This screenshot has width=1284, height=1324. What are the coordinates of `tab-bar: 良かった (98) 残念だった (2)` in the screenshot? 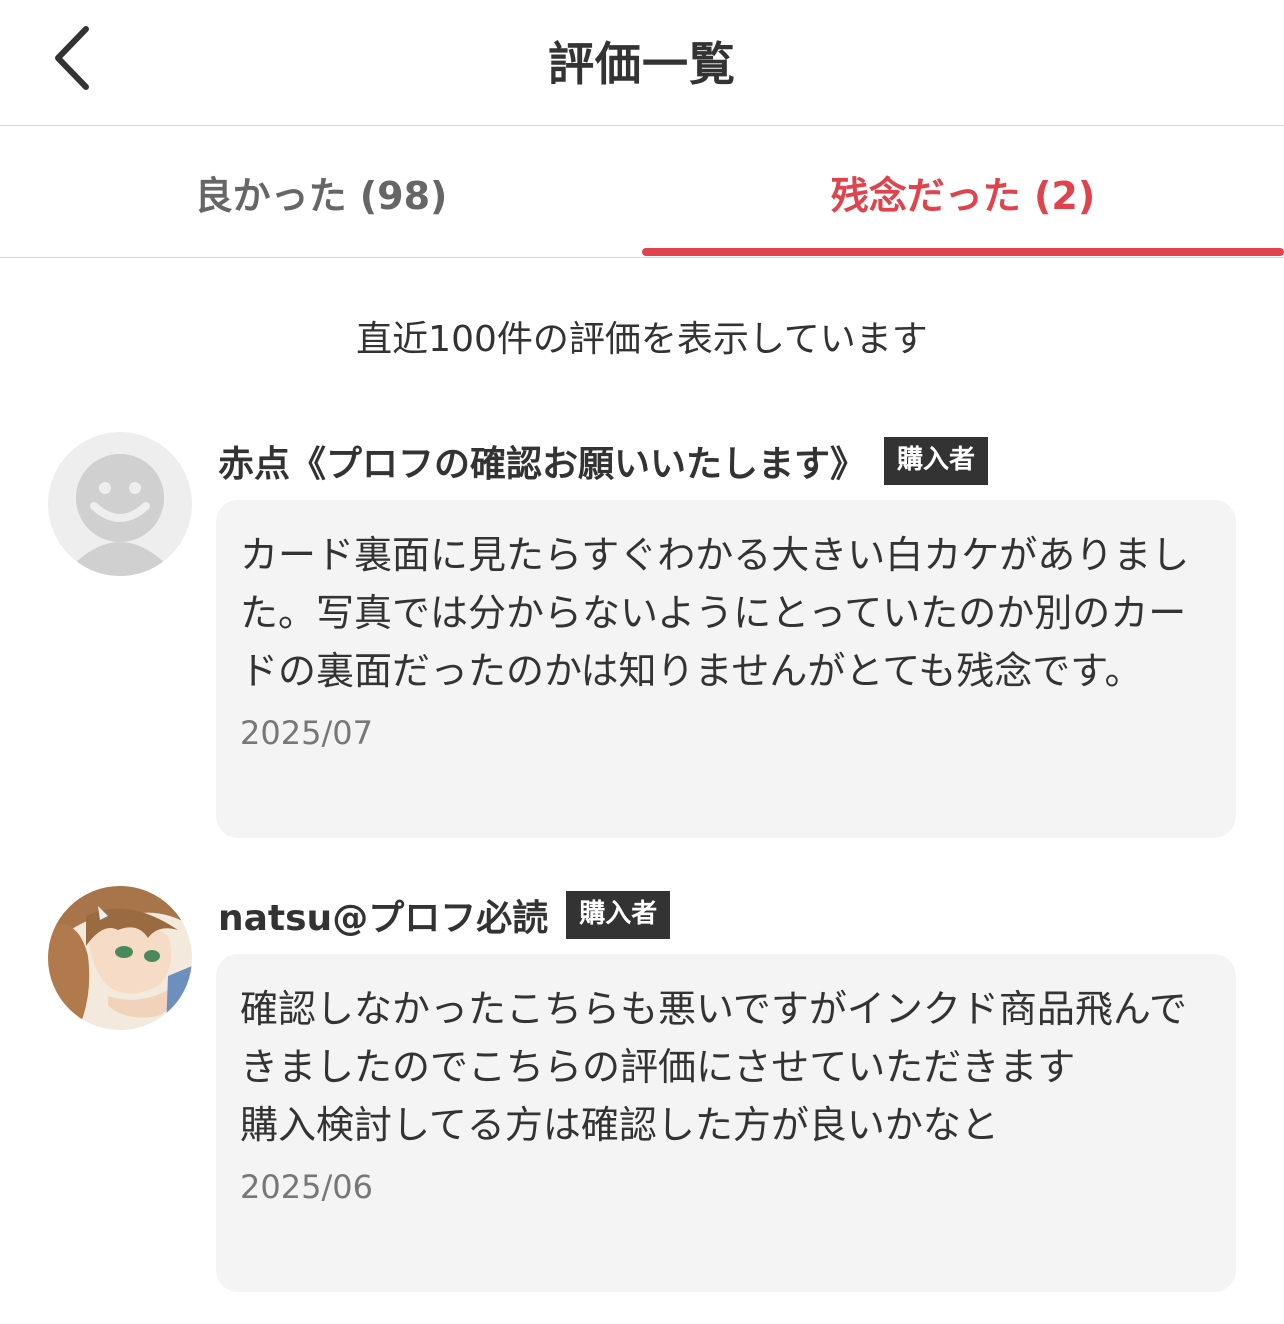 It's located at (642, 192).